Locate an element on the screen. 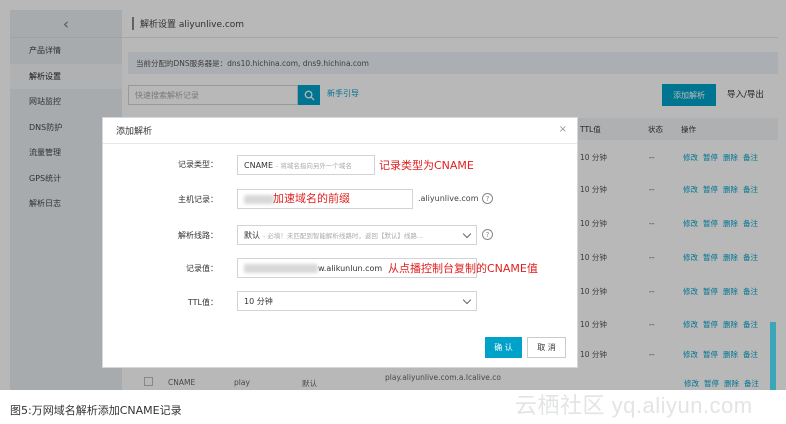 This screenshot has height=424, width=786. ttl-label: TTL值： is located at coordinates (202, 302).